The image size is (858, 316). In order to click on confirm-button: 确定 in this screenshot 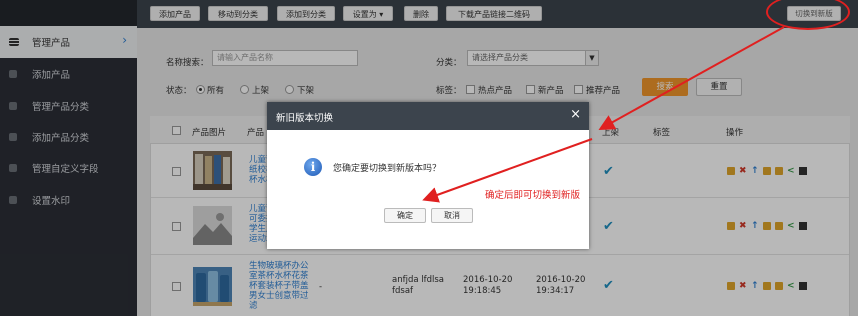, I will do `click(405, 215)`.